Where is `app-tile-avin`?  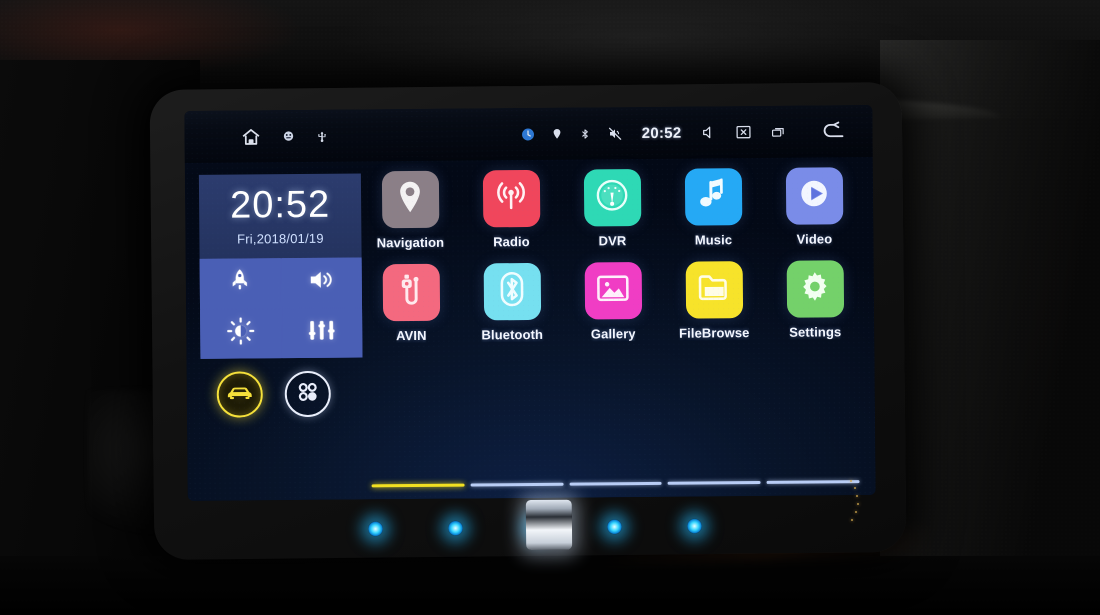
app-tile-avin is located at coordinates (411, 292).